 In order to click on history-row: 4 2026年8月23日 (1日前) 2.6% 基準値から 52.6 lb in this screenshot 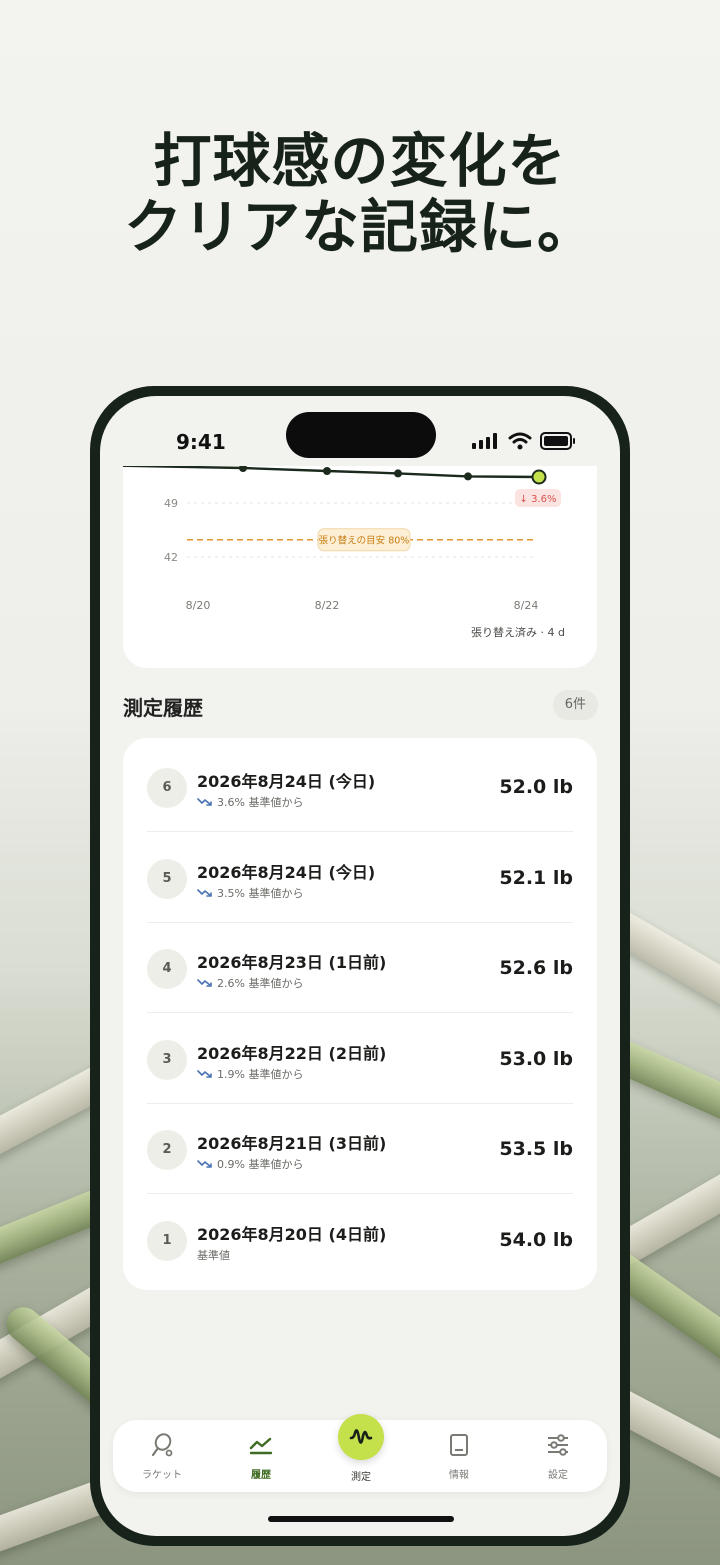, I will do `click(360, 968)`.